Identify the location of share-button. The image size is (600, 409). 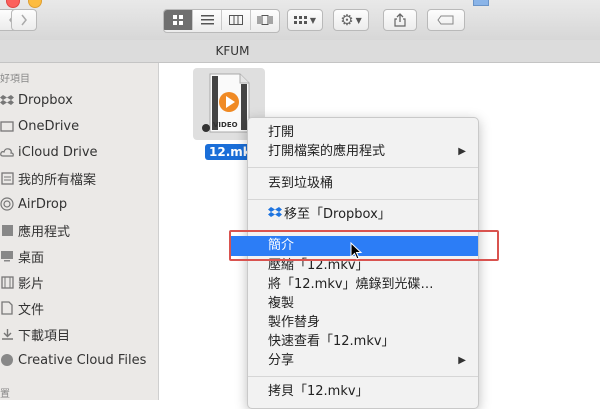
(400, 20).